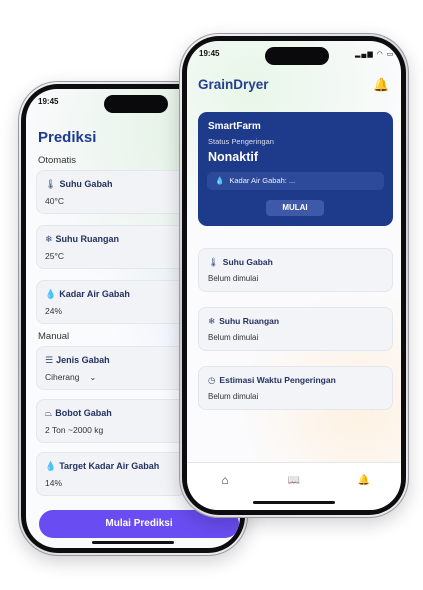  I want to click on field-label: Kadar Air Gabah, so click(94, 294).